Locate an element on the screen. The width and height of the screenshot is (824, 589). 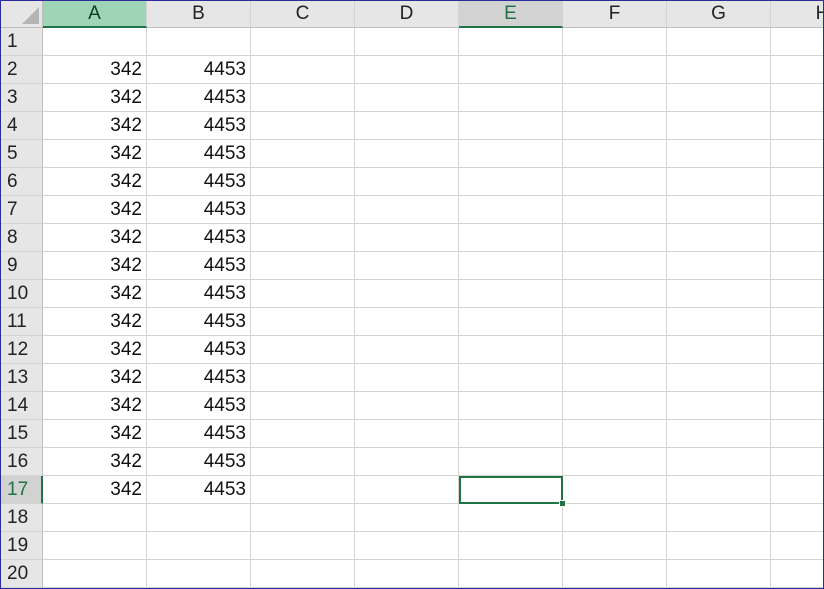
cell-a2: 342 is located at coordinates (95, 70).